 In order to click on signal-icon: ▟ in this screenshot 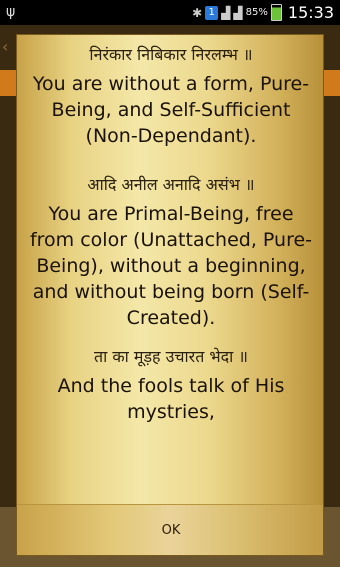, I will do `click(226, 12)`.